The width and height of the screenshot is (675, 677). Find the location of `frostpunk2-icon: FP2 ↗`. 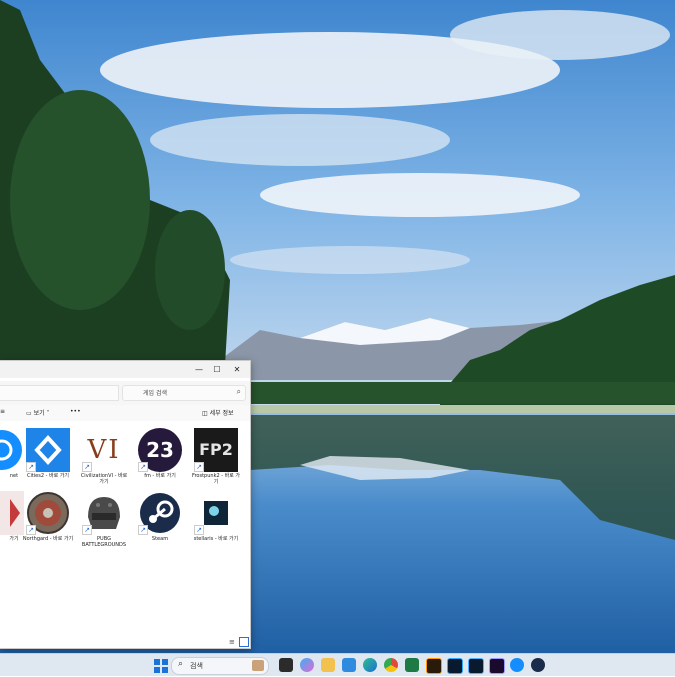

frostpunk2-icon: FP2 ↗ is located at coordinates (216, 450).